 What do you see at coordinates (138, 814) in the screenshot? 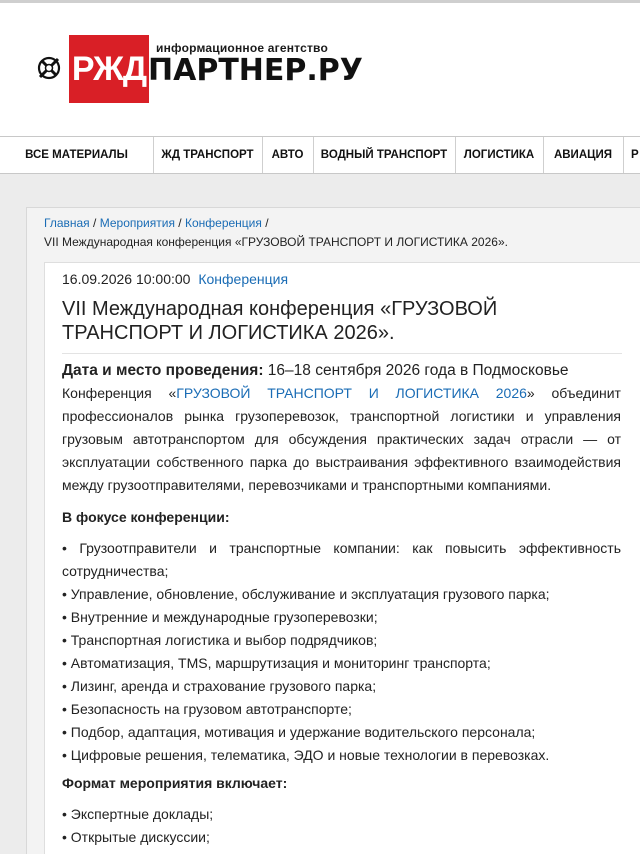
I see `list-item: • Экспертные доклады;` at bounding box center [138, 814].